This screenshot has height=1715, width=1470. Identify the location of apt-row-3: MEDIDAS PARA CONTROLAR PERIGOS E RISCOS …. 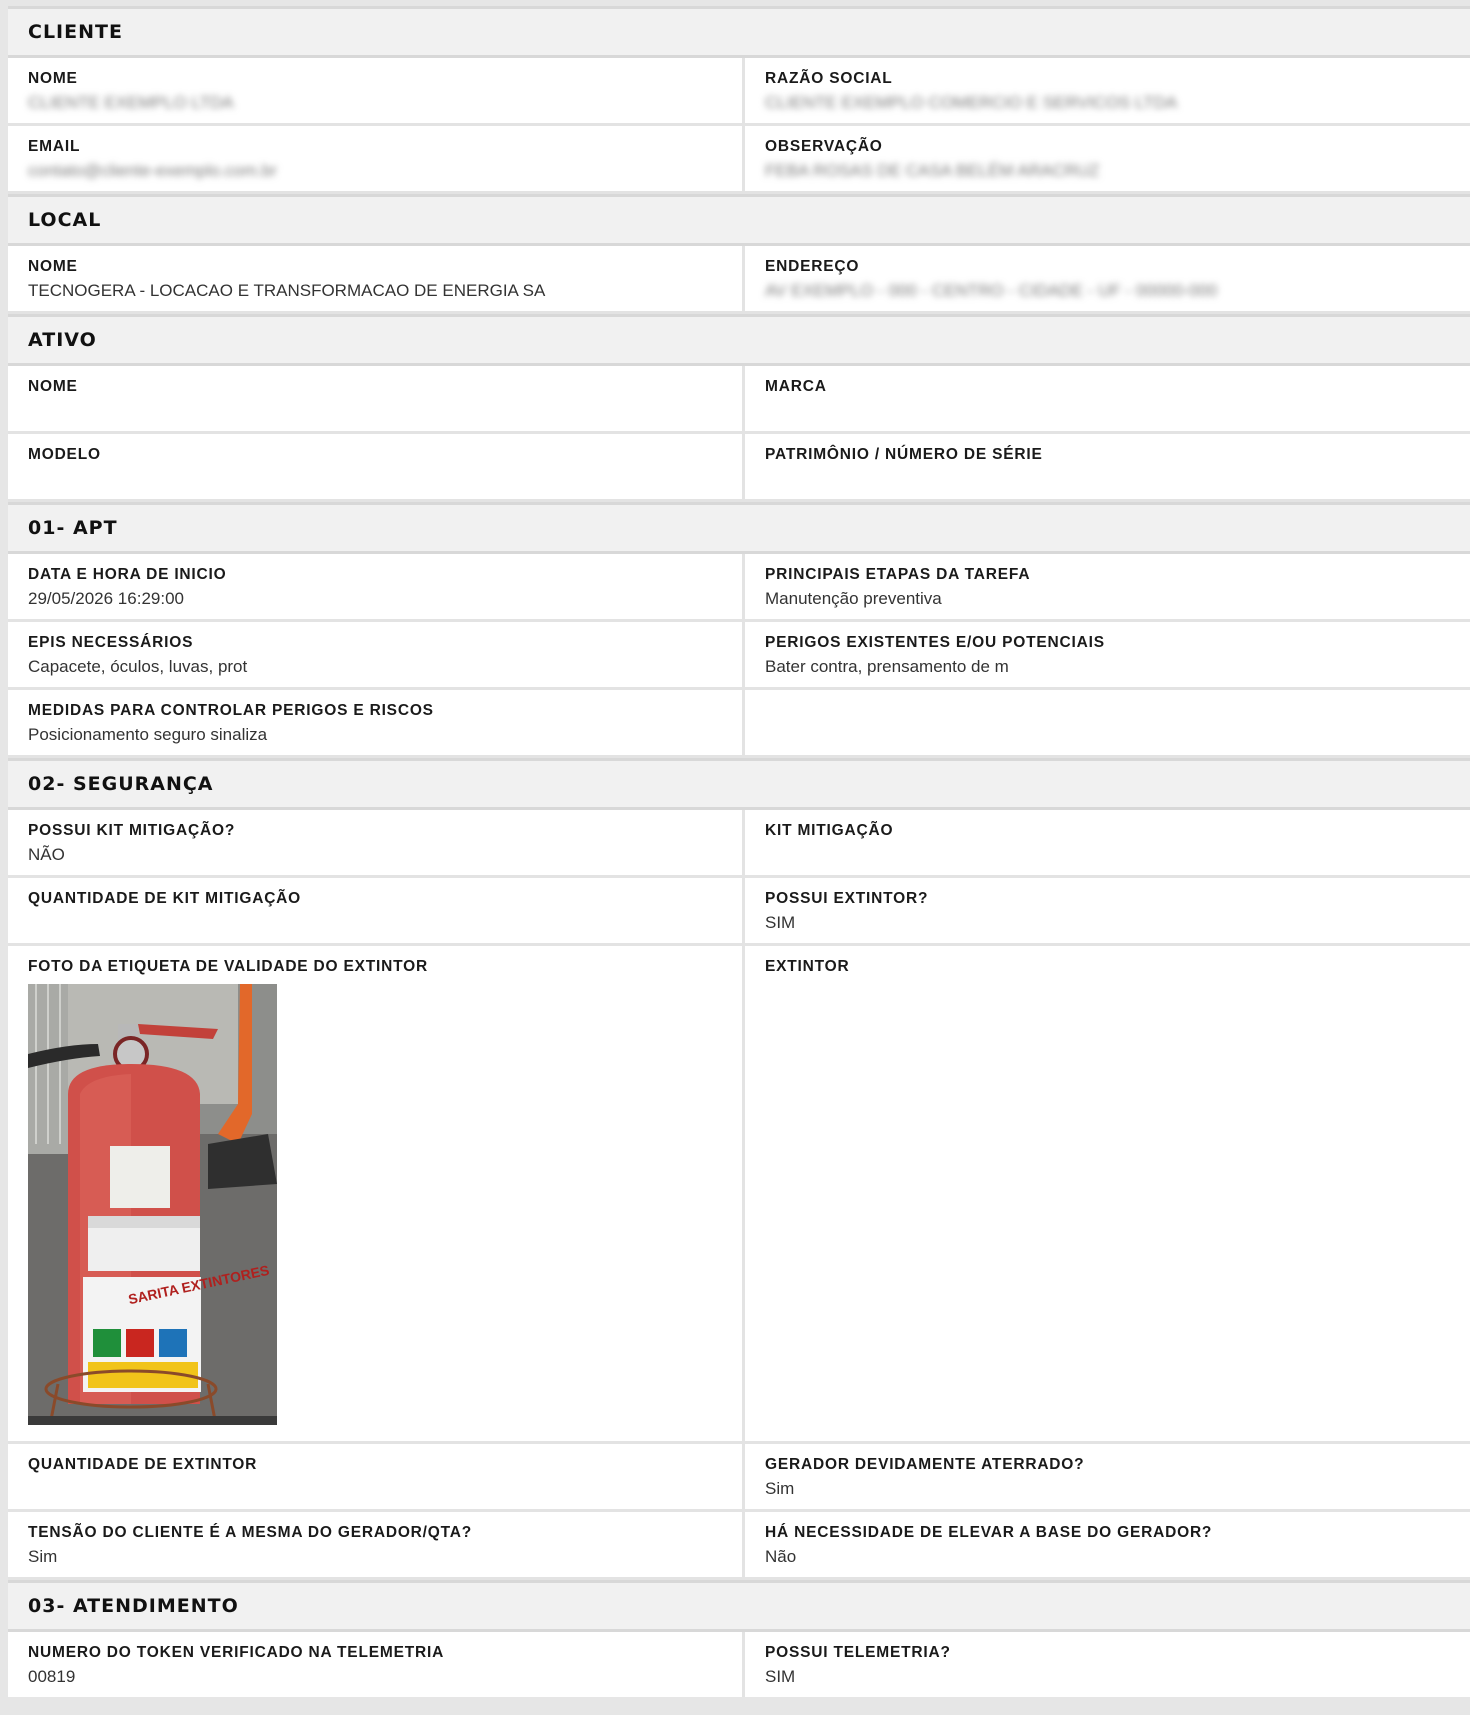
(739, 724).